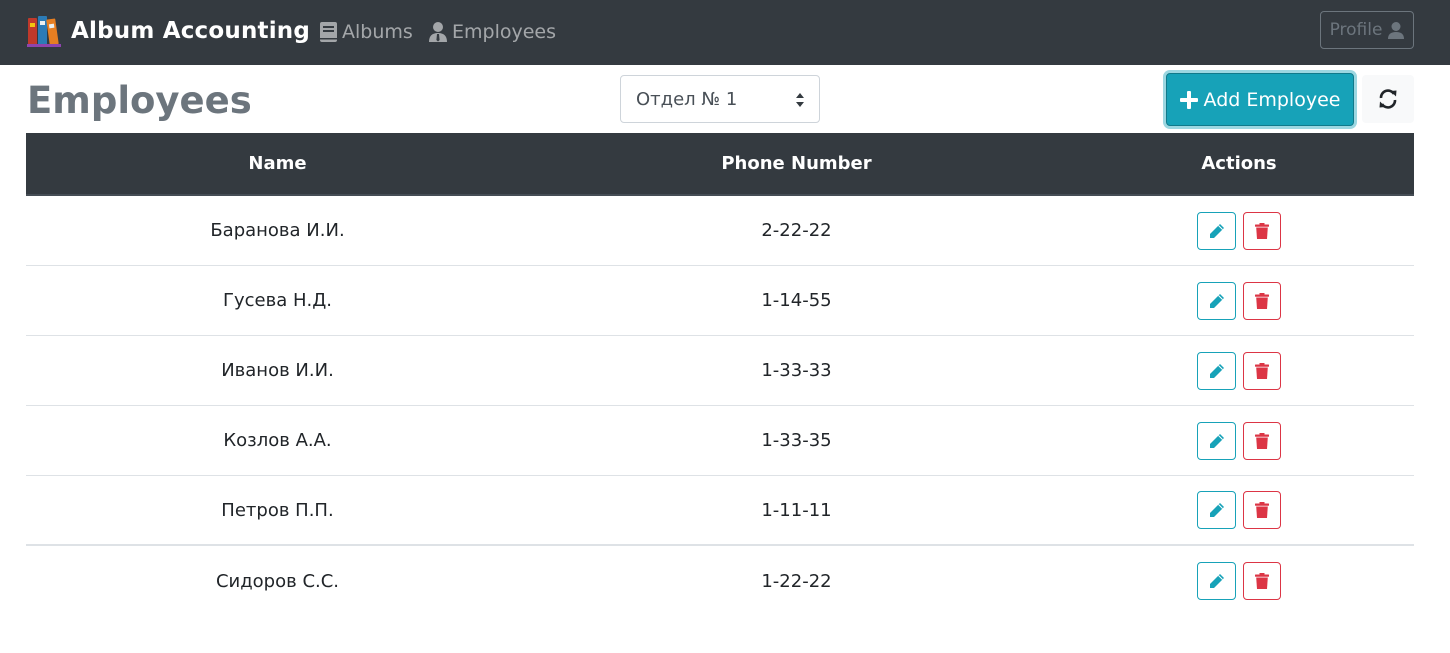 This screenshot has height=653, width=1450. What do you see at coordinates (139, 100) in the screenshot?
I see `page-title: Employees` at bounding box center [139, 100].